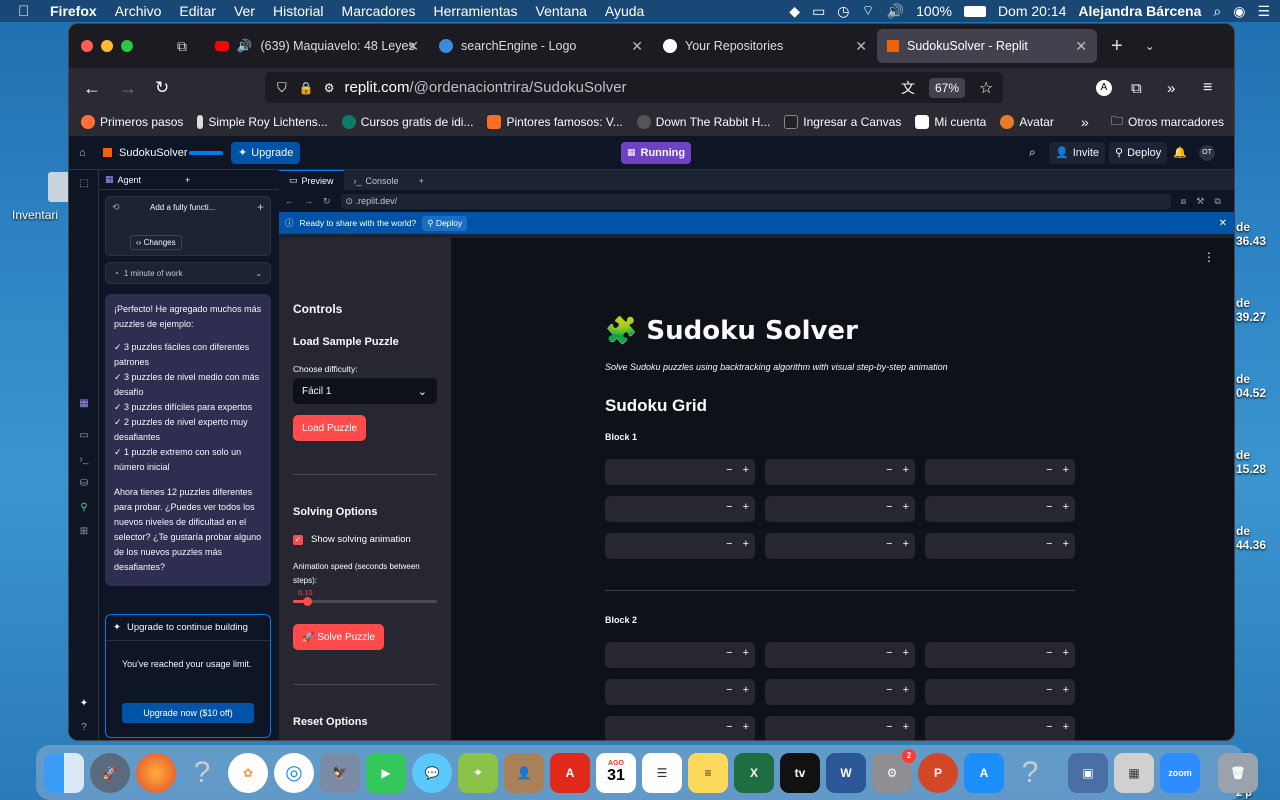 This screenshot has width=1280, height=800. Describe the element at coordinates (248, 772) in the screenshot. I see `photos-icon: ✿` at that location.